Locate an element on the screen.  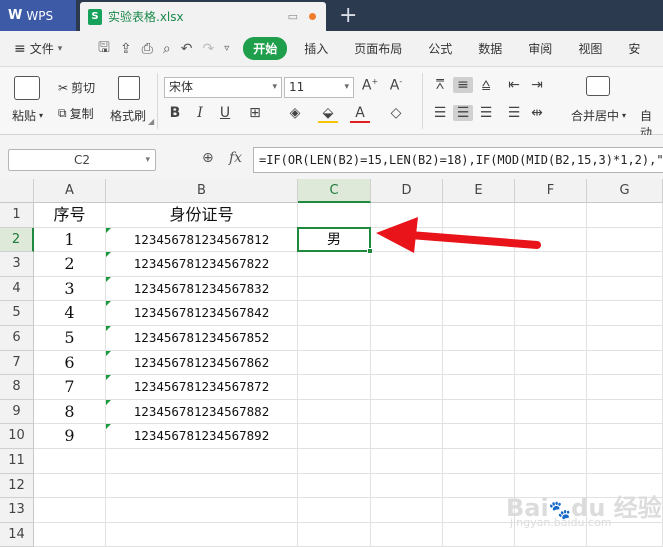
title-bar: W WPS S 实验表格.xlsx ▭ + is located at coordinates (331, 15).